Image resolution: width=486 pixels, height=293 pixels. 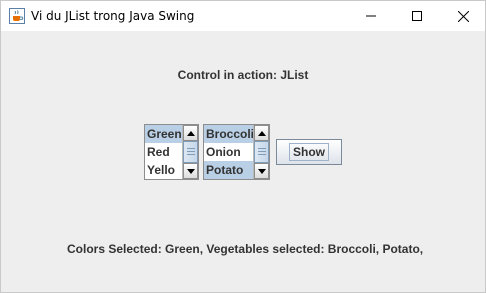 What do you see at coordinates (229, 134) in the screenshot?
I see `list-item-vegetable: Broccoli` at bounding box center [229, 134].